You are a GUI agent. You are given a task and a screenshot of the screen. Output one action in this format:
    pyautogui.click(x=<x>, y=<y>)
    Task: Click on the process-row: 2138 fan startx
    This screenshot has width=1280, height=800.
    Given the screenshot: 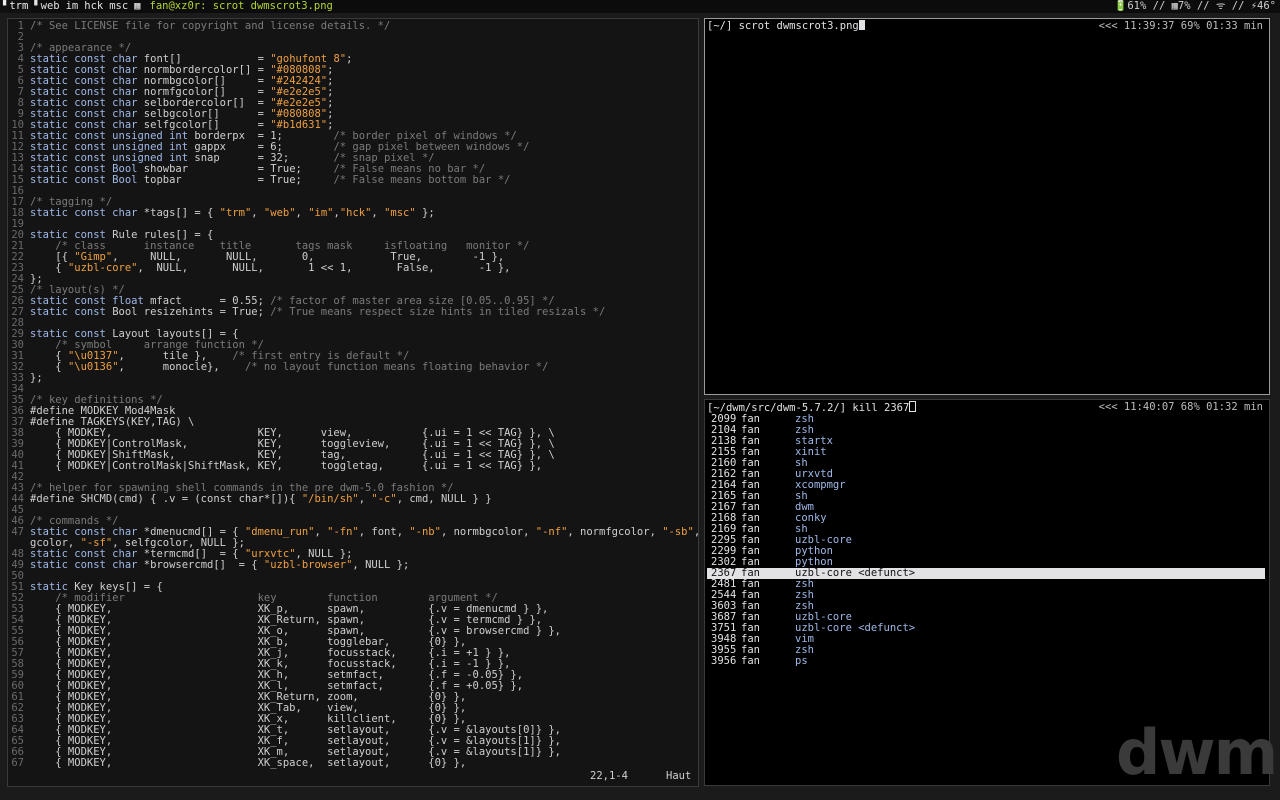 What is the action you would take?
    pyautogui.click(x=987, y=441)
    